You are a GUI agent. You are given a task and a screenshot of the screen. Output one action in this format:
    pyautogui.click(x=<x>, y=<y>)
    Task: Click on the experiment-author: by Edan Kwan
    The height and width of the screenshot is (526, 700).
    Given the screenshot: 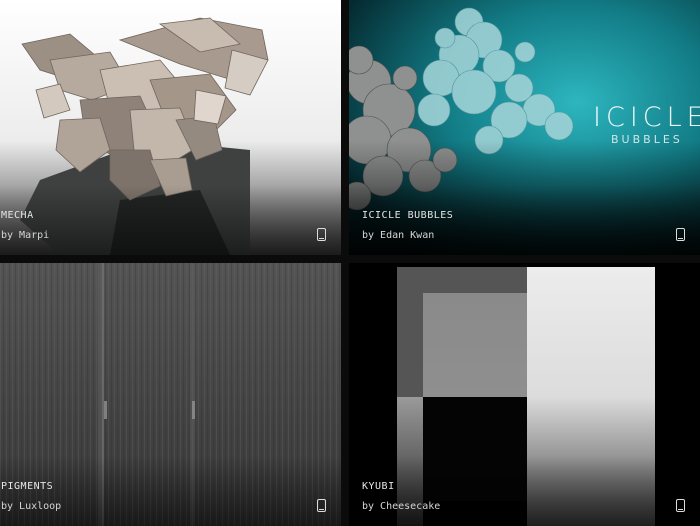 What is the action you would take?
    pyautogui.click(x=398, y=235)
    